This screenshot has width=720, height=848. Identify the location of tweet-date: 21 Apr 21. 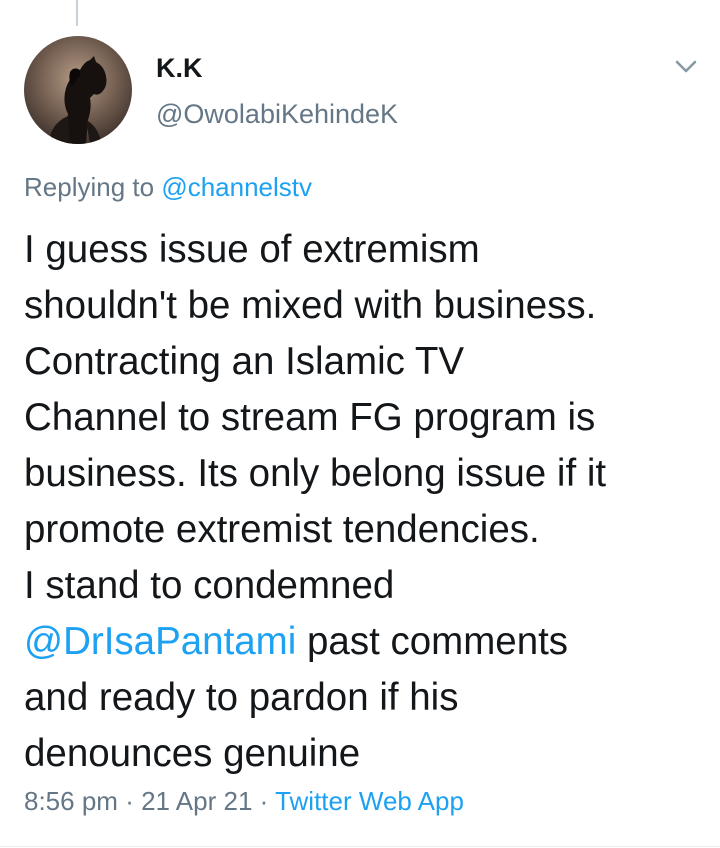
(196, 801).